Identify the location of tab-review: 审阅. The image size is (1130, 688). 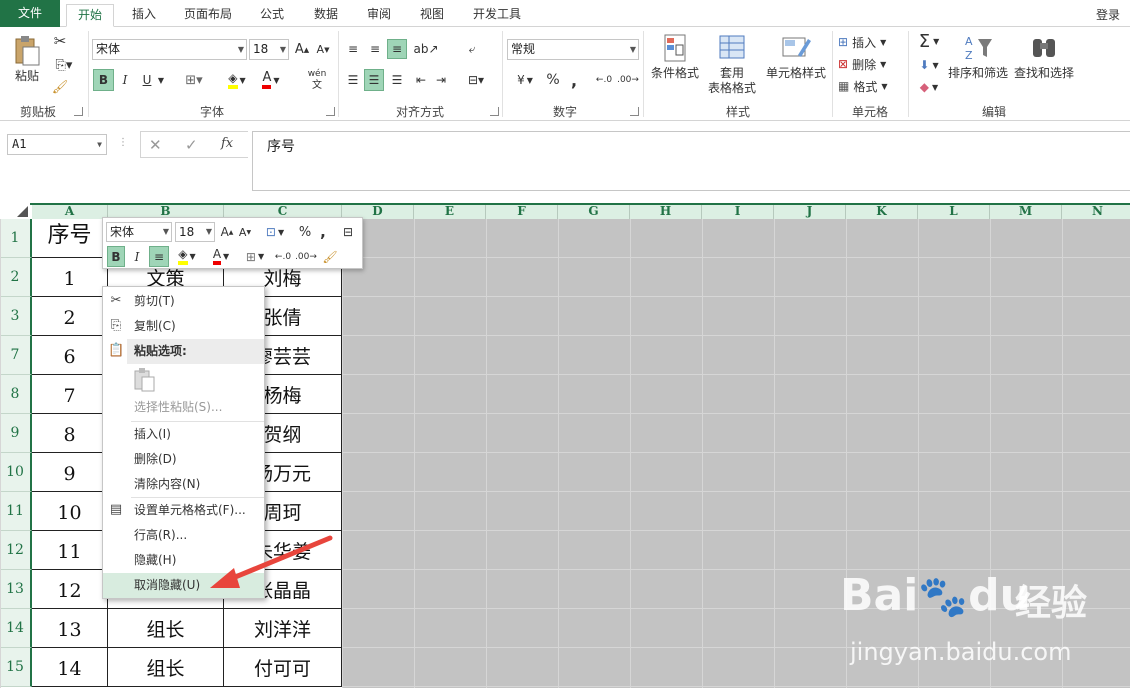
(379, 15).